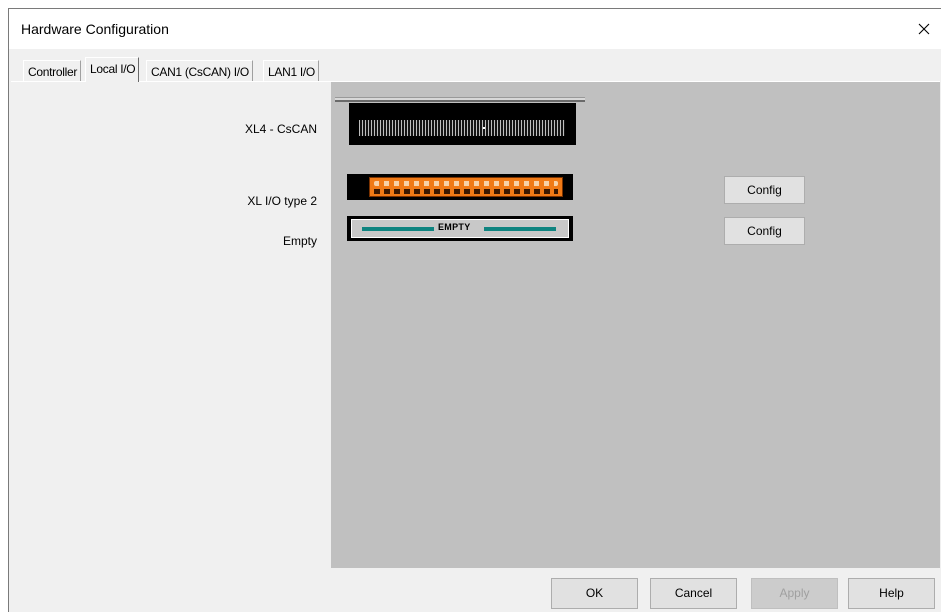  Describe the element at coordinates (462, 128) in the screenshot. I see `vent-slots` at that location.